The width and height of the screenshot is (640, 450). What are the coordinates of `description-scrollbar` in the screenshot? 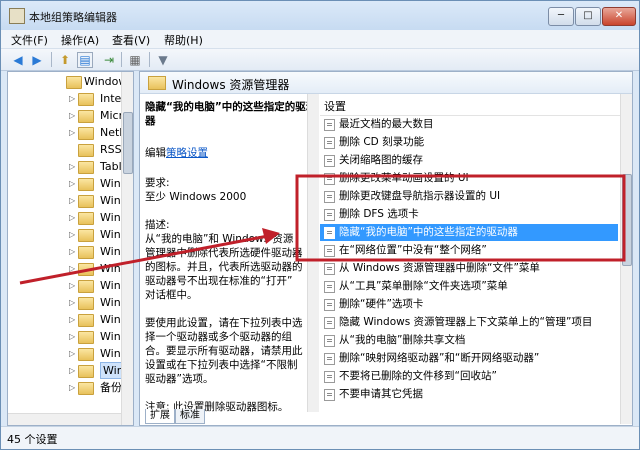 It's located at (313, 253).